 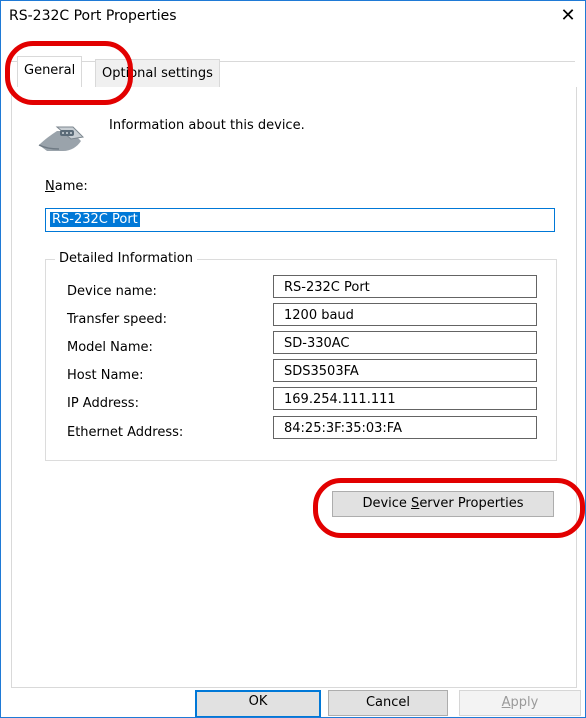 What do you see at coordinates (449, 508) in the screenshot?
I see `highlight-device-server-button` at bounding box center [449, 508].